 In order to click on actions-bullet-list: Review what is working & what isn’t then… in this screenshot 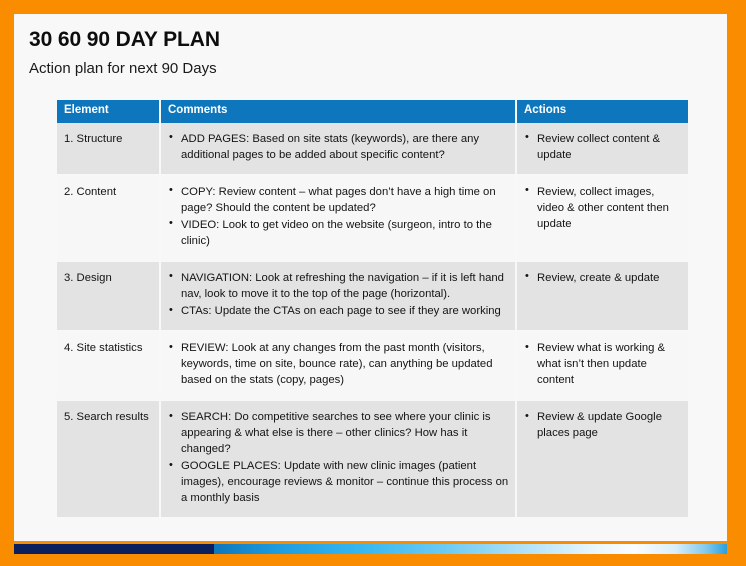, I will do `click(603, 364)`.